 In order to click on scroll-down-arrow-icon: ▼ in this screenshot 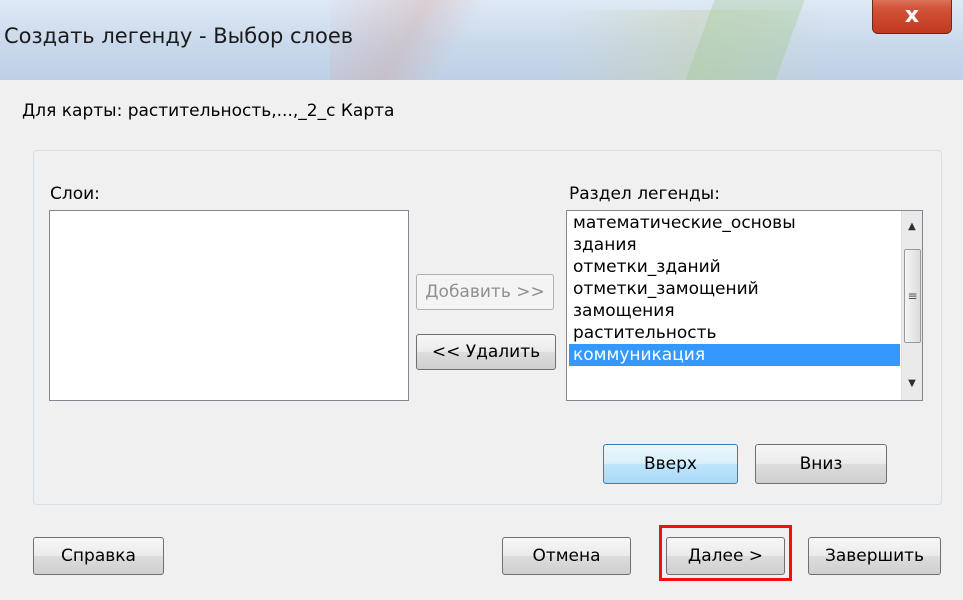, I will do `click(912, 384)`.